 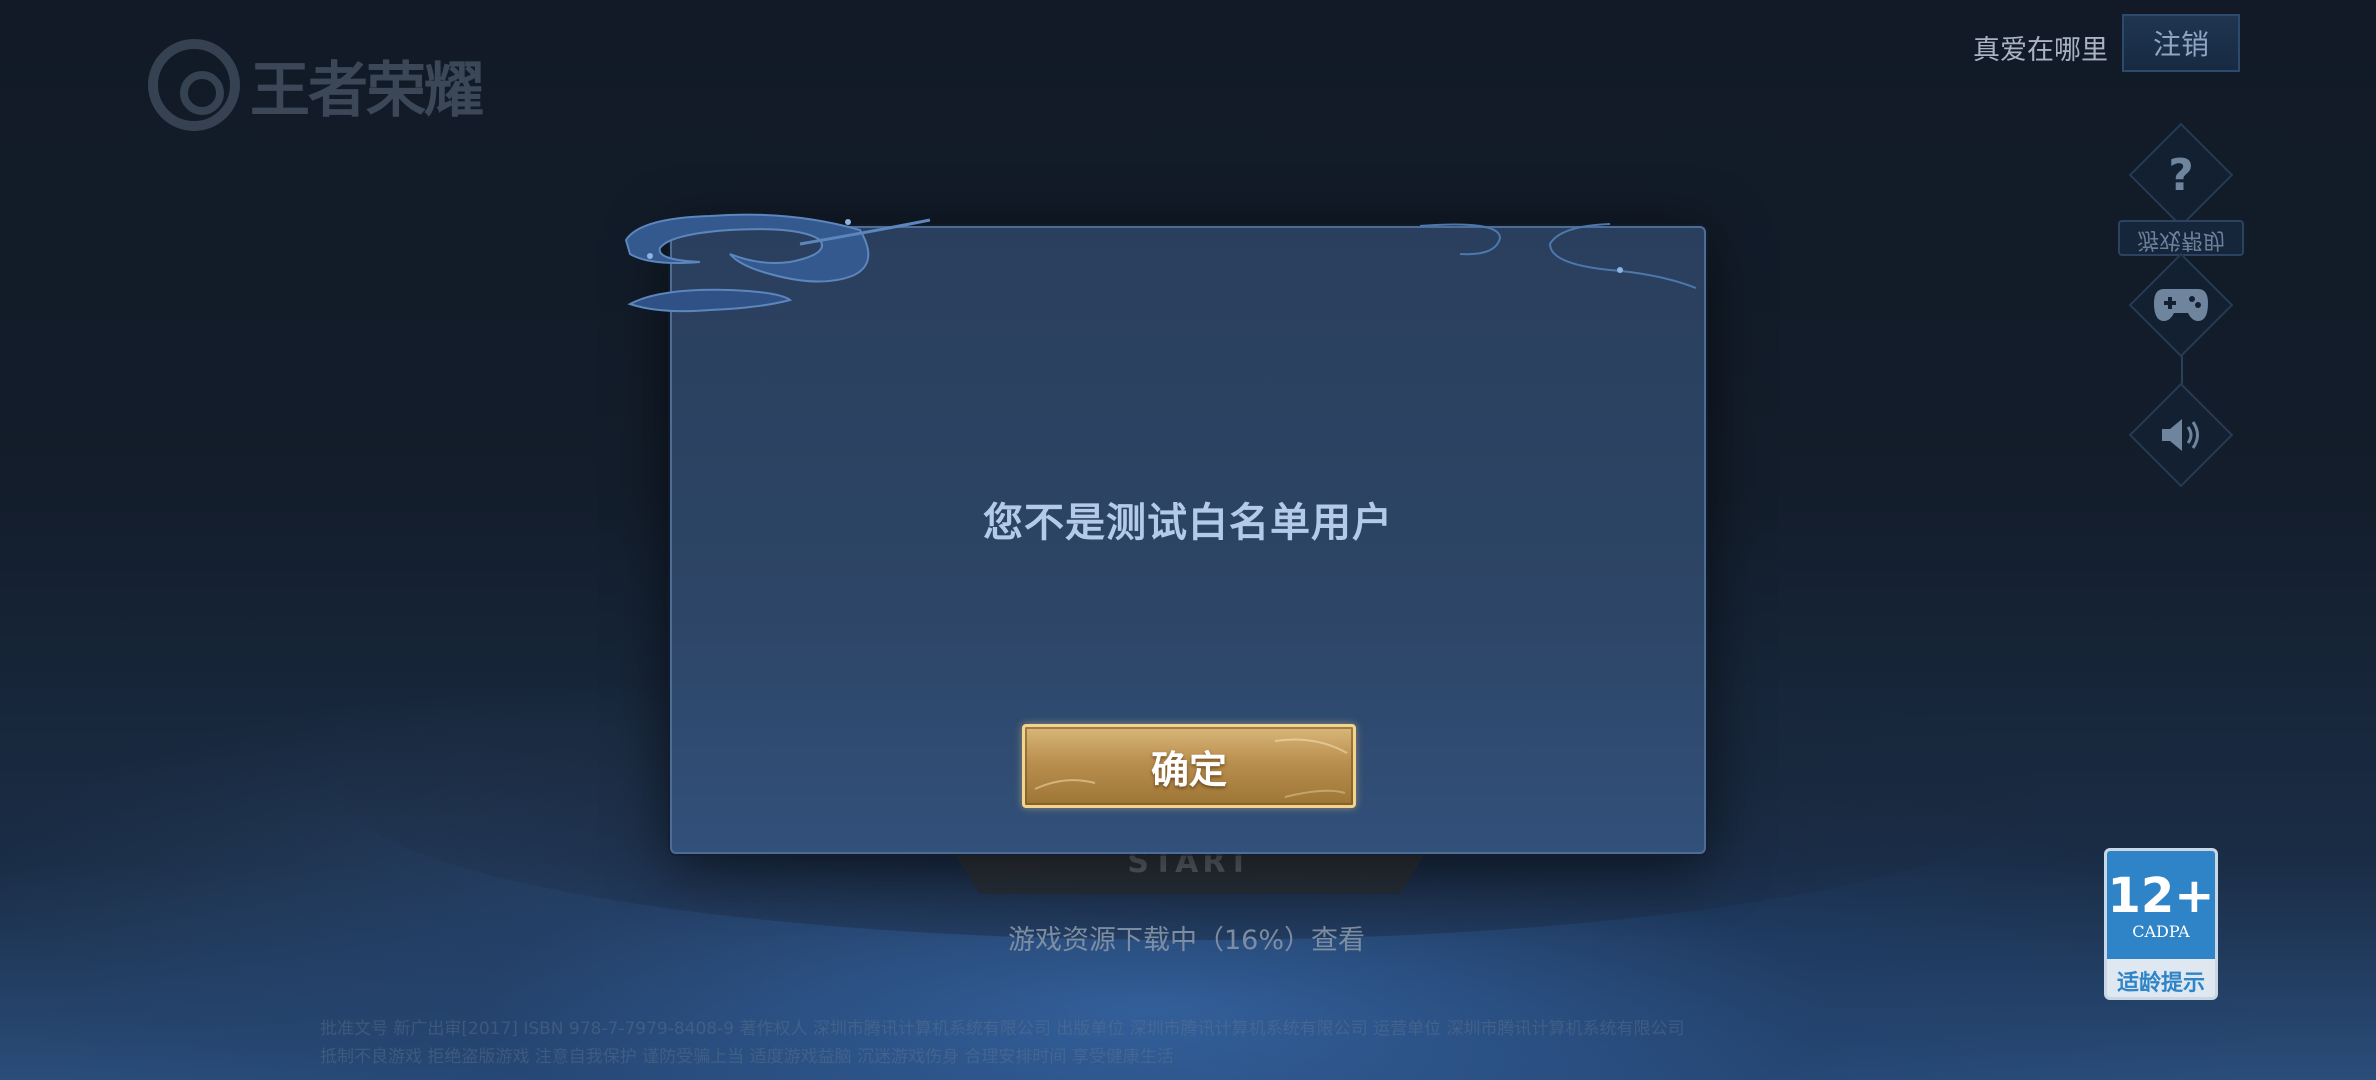 I want to click on help-label: 游戏帮助, so click(x=2181, y=238).